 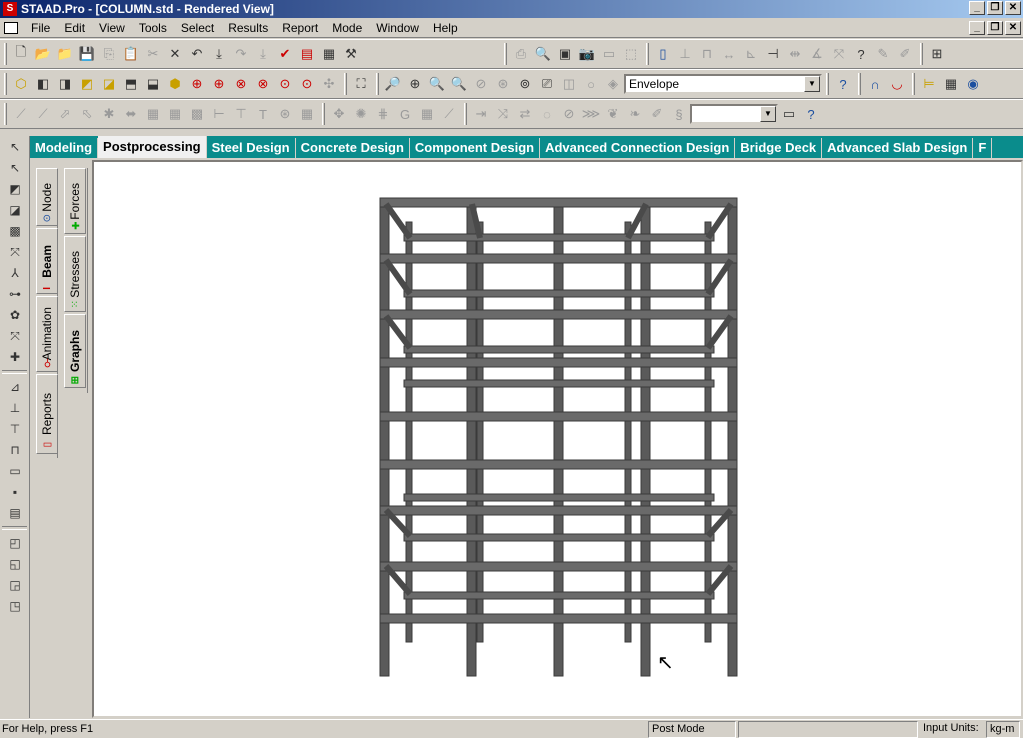 What do you see at coordinates (521, 54) in the screenshot?
I see `print-icon: ⎙` at bounding box center [521, 54].